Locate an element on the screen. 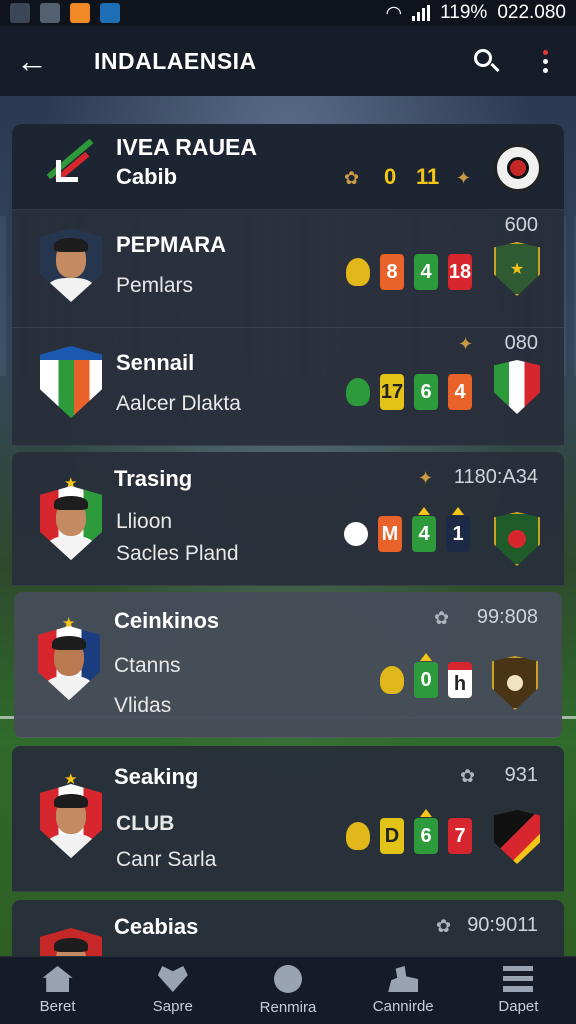 The width and height of the screenshot is (576, 1024). nav-home: Beret is located at coordinates (57, 990).